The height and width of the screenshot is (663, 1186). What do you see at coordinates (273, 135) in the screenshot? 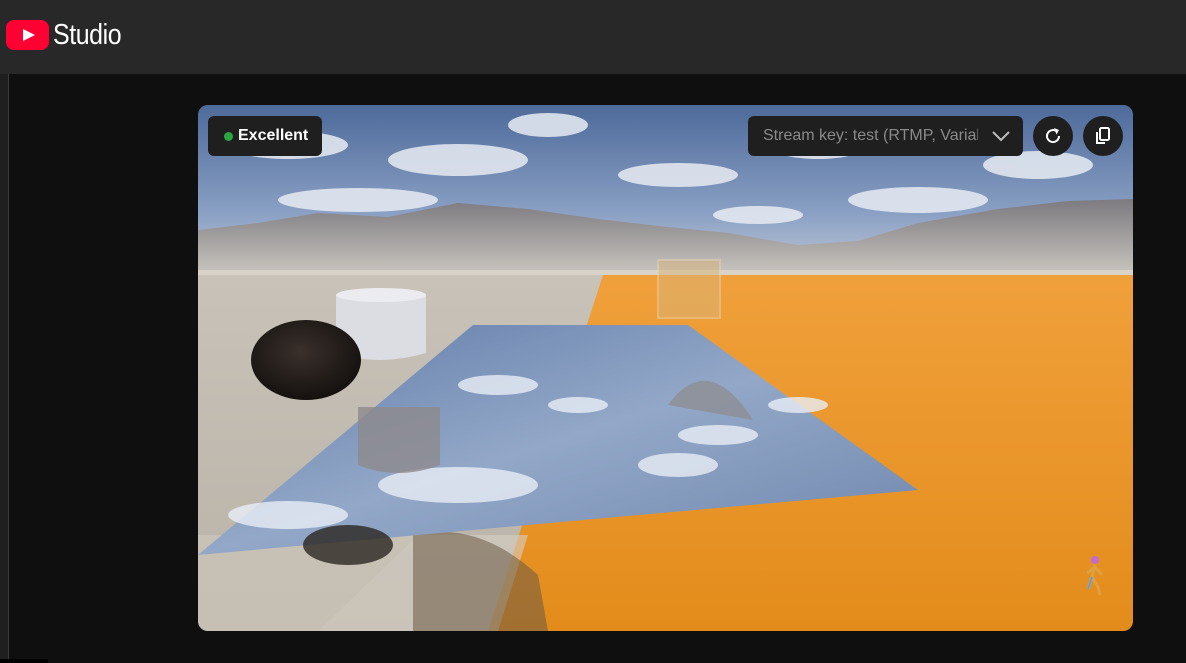
I see `health-label: Excellent` at bounding box center [273, 135].